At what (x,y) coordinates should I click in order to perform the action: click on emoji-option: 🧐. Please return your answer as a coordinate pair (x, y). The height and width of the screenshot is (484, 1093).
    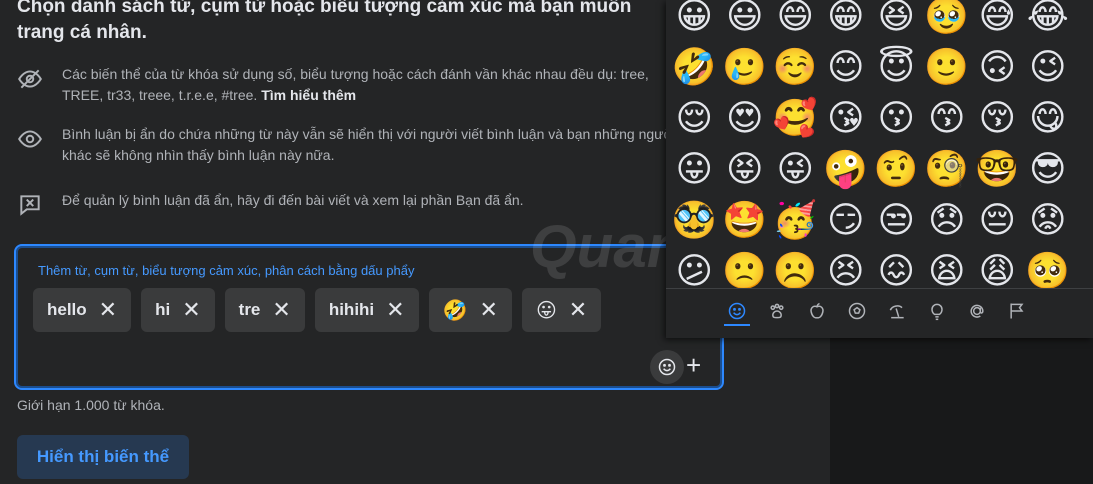
    Looking at the image, I should click on (947, 168).